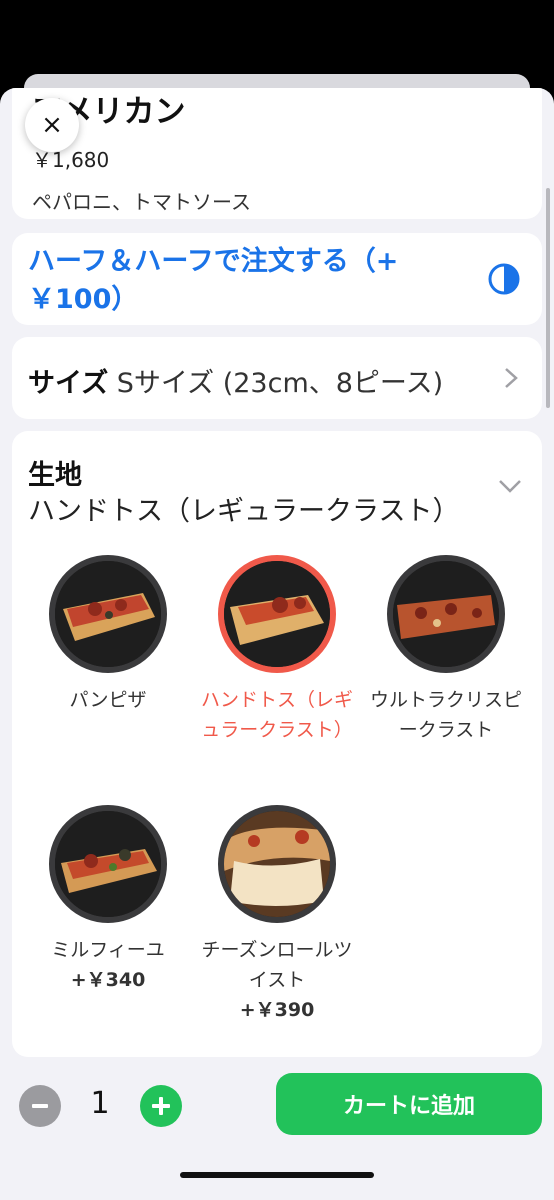  I want to click on crust-option-hand-toss: ハンドトス（レギュラークラスト）, so click(277, 650).